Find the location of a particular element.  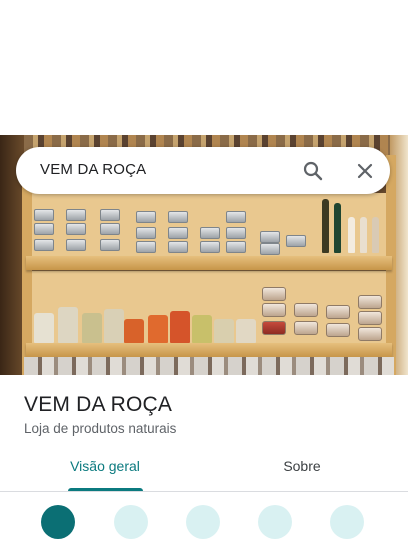

tabs-divider is located at coordinates (204, 491).